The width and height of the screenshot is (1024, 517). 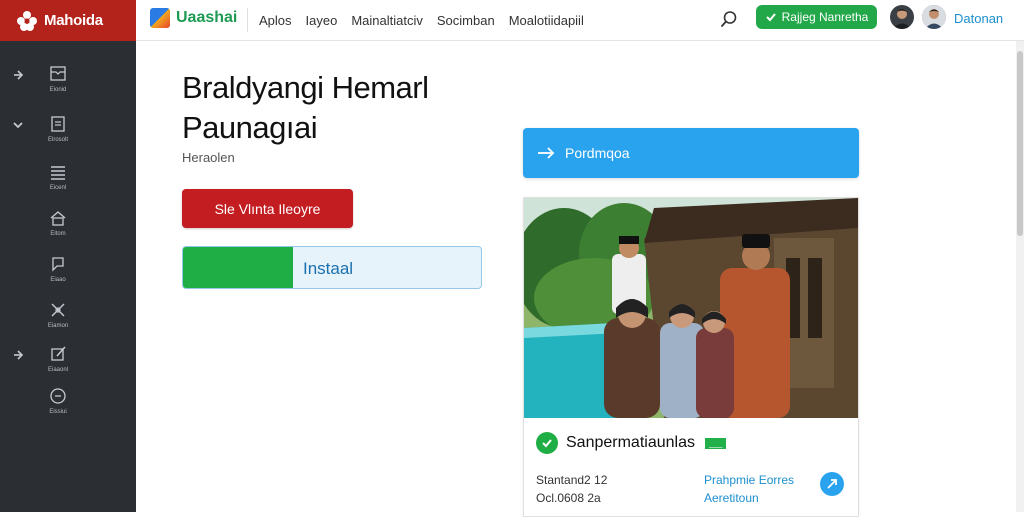 I want to click on page-title-line-2: Paunagıai, so click(x=250, y=127).